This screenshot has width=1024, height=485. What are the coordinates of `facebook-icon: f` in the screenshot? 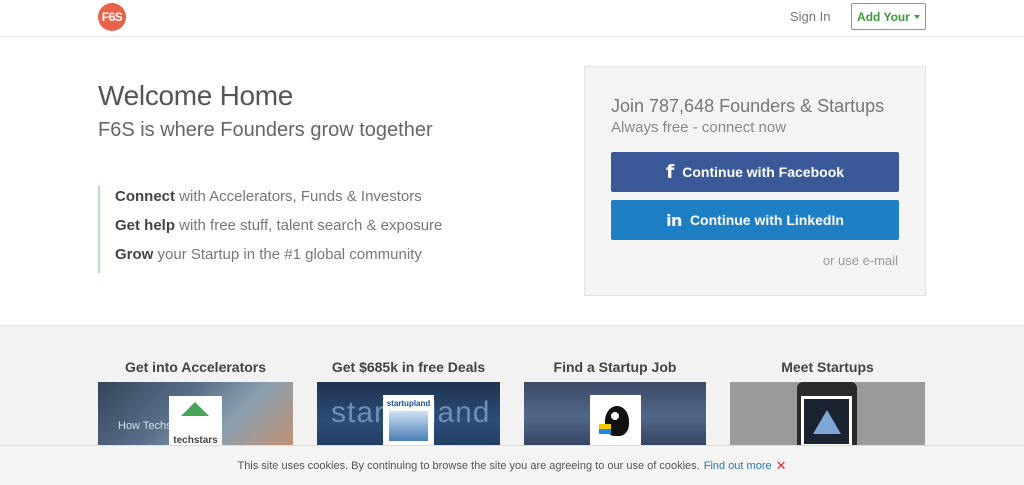 It's located at (670, 172).